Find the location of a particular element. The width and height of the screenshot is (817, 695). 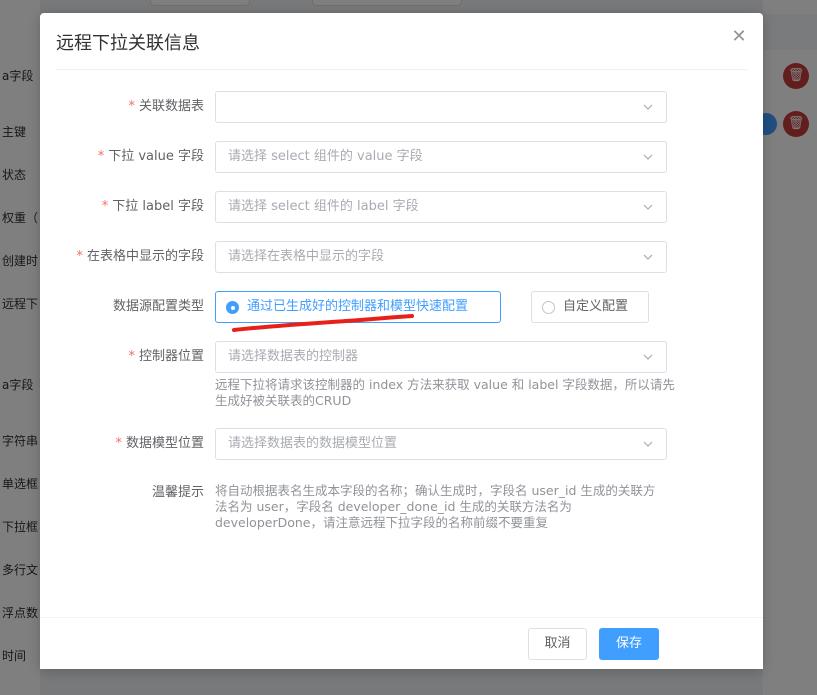

field-label: 数据源配置类型 is located at coordinates (158, 306).